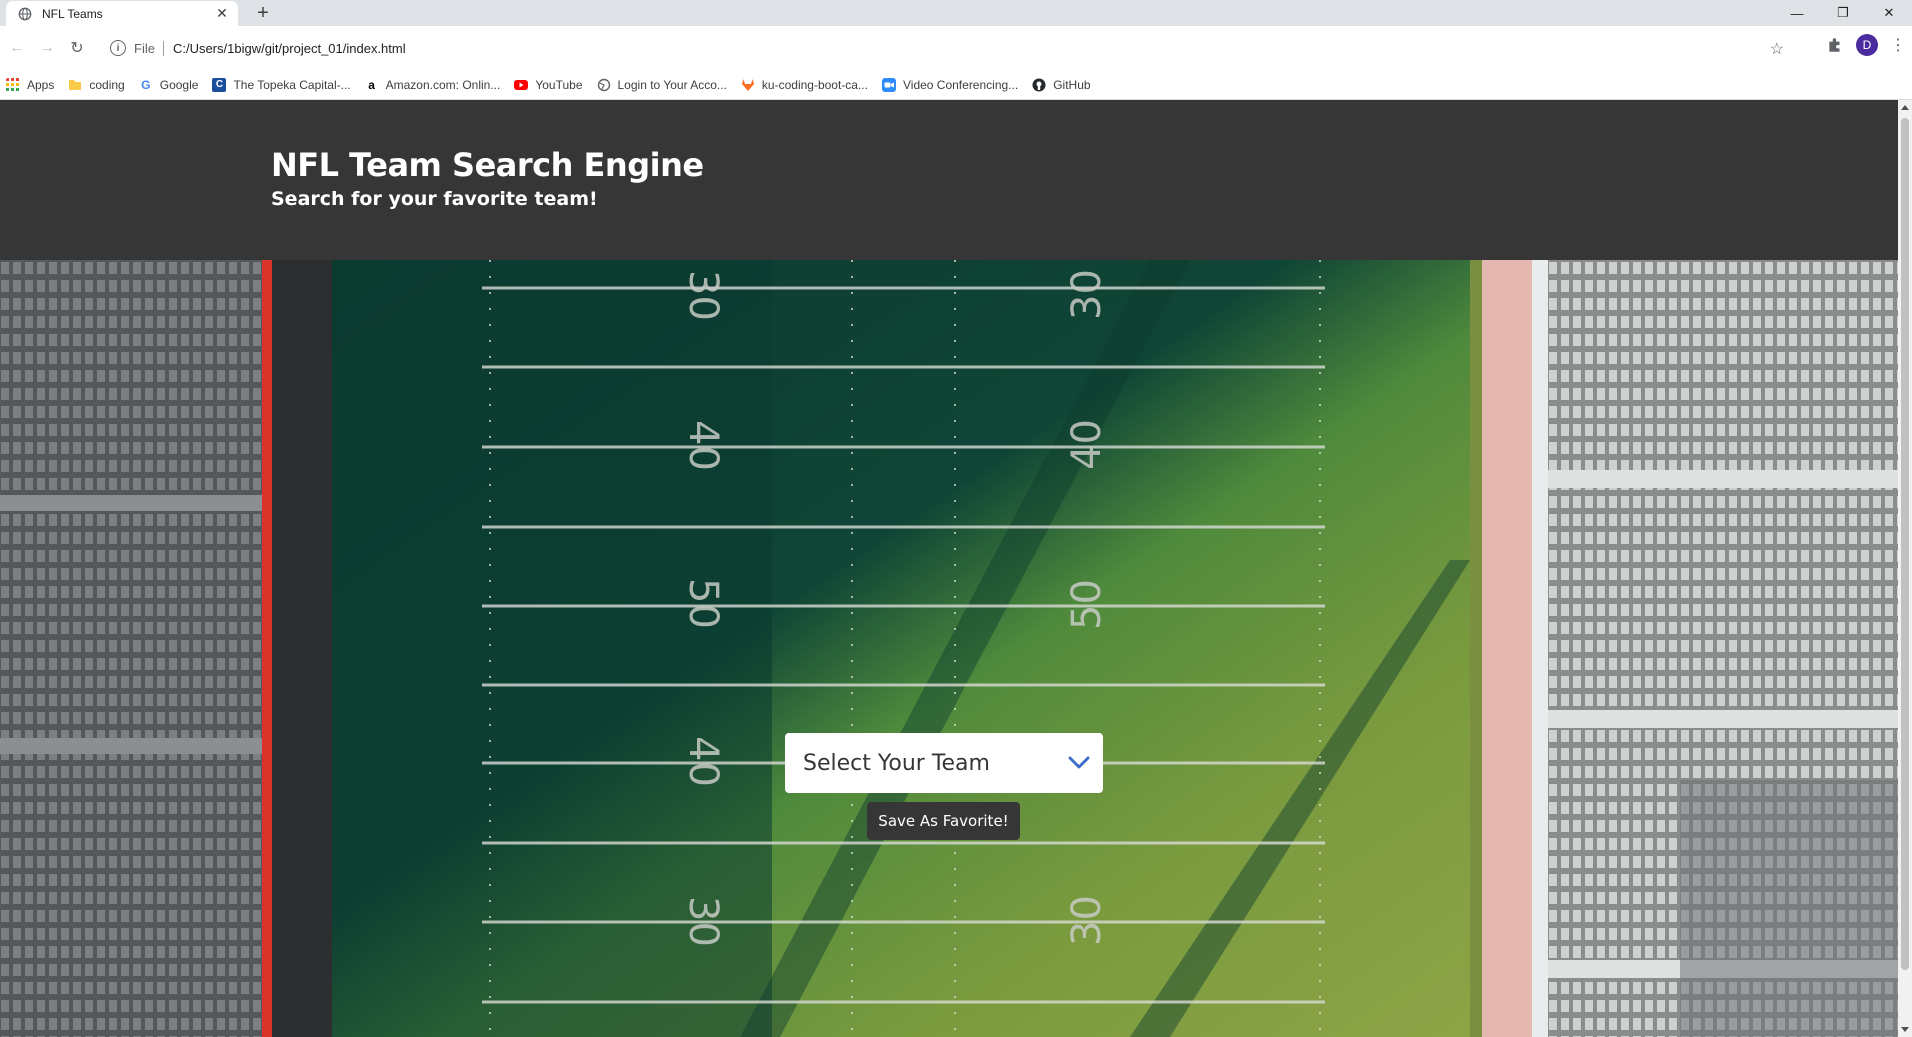 The width and height of the screenshot is (1912, 1037). Describe the element at coordinates (1867, 45) in the screenshot. I see `profile-avatar: D` at that location.